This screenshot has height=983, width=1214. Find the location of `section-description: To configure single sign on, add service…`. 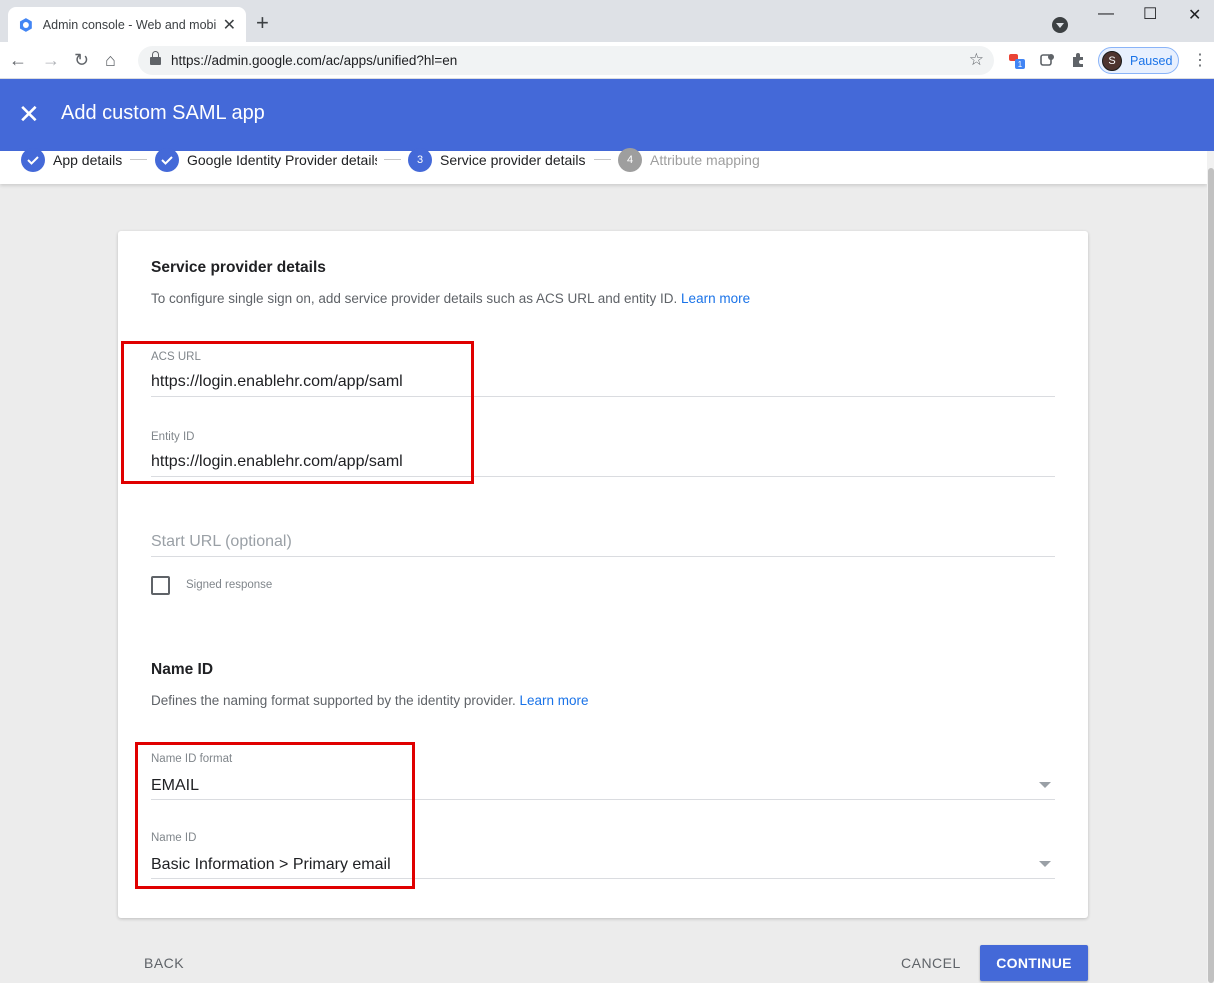

section-description: To configure single sign on, add service… is located at coordinates (451, 298).